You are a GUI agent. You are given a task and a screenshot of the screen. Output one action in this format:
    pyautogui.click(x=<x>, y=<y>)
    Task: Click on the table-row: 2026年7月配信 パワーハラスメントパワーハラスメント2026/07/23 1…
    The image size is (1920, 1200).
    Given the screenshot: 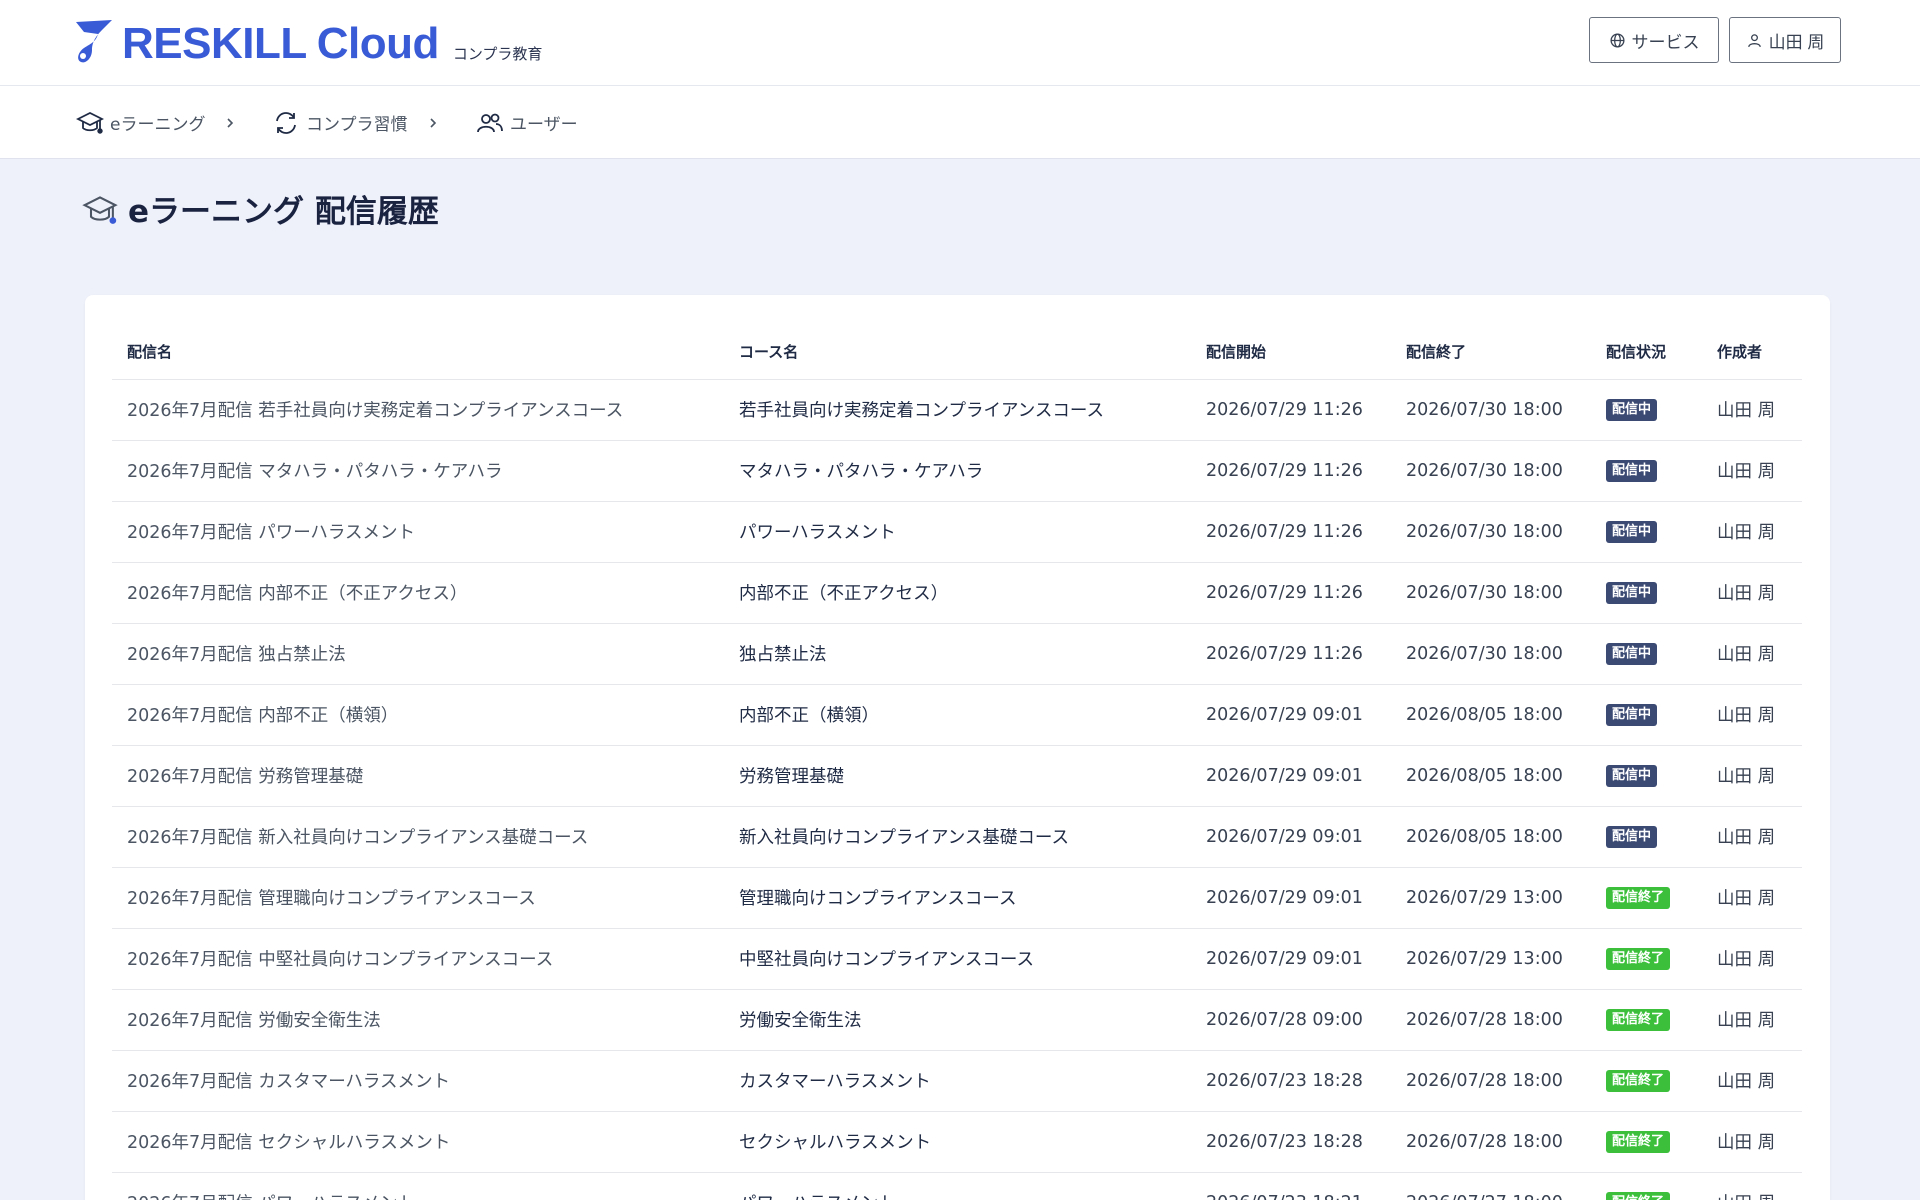 What is the action you would take?
    pyautogui.click(x=957, y=1186)
    